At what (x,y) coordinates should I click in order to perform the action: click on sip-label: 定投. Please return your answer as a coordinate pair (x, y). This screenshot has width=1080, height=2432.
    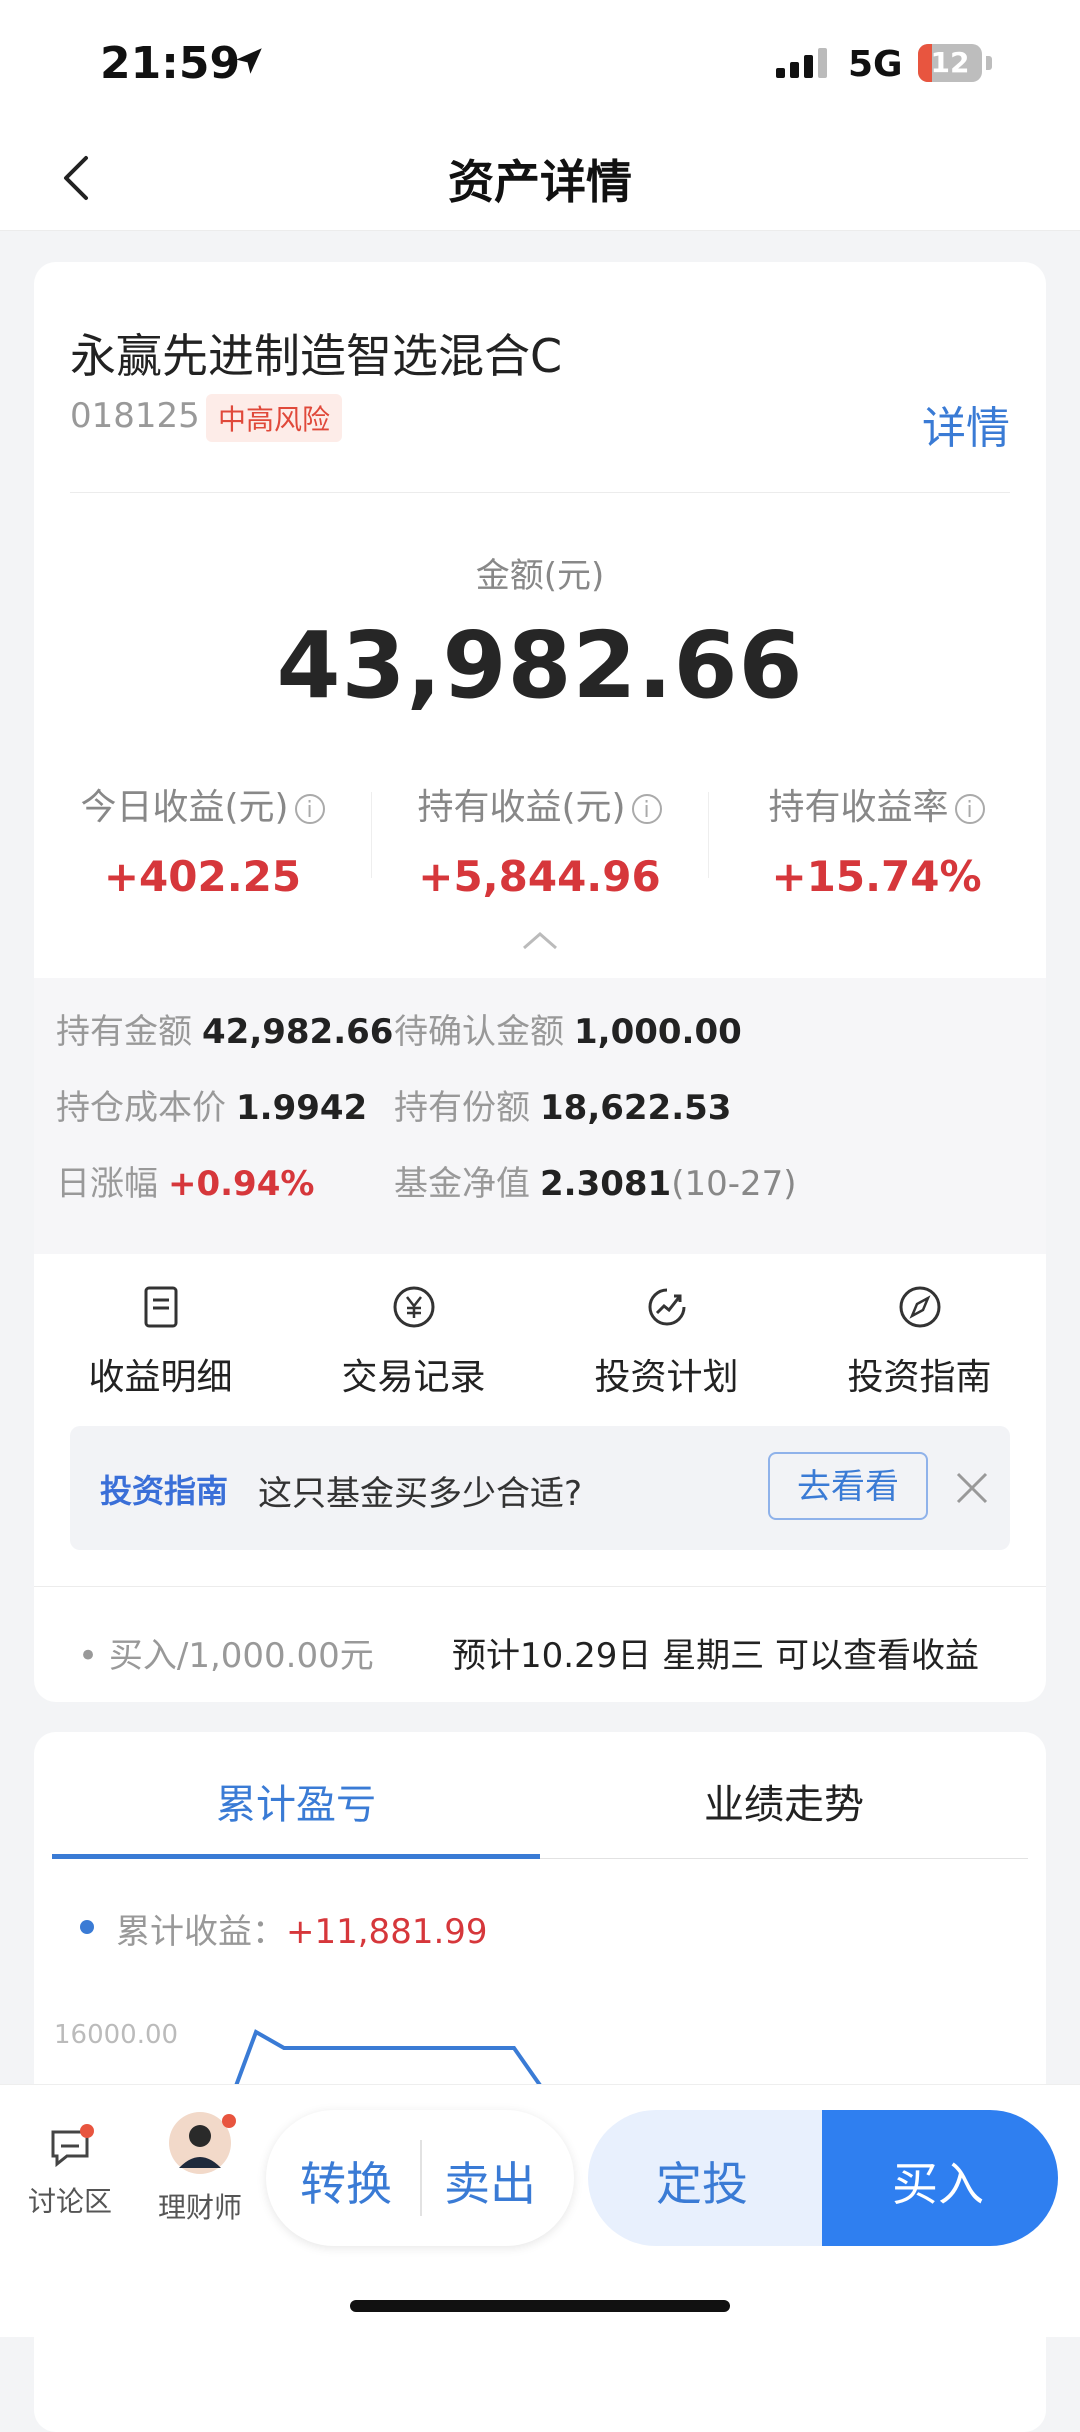
    Looking at the image, I should click on (702, 2184).